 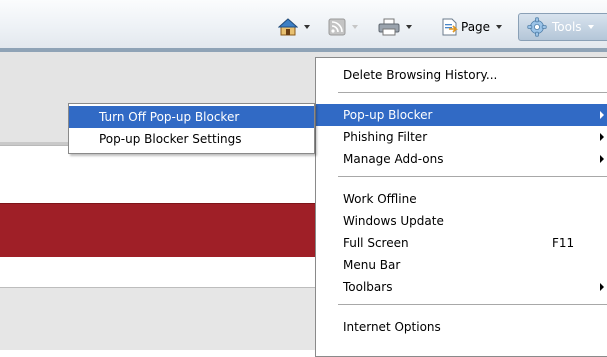 What do you see at coordinates (170, 139) in the screenshot?
I see `submenu-item-label: Pop-up Blocker Settings` at bounding box center [170, 139].